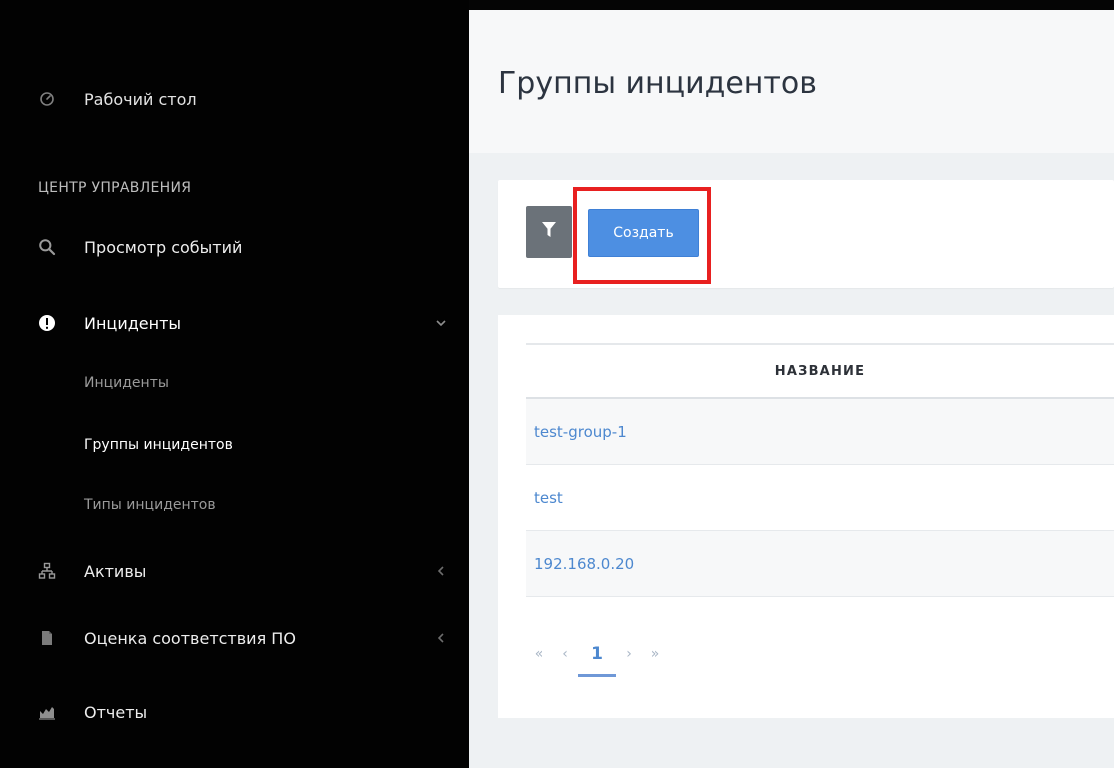 Image resolution: width=1114 pixels, height=768 pixels. What do you see at coordinates (115, 188) in the screenshot?
I see `section-title: ЦЕНТР УПРАВЛЕНИЯ` at bounding box center [115, 188].